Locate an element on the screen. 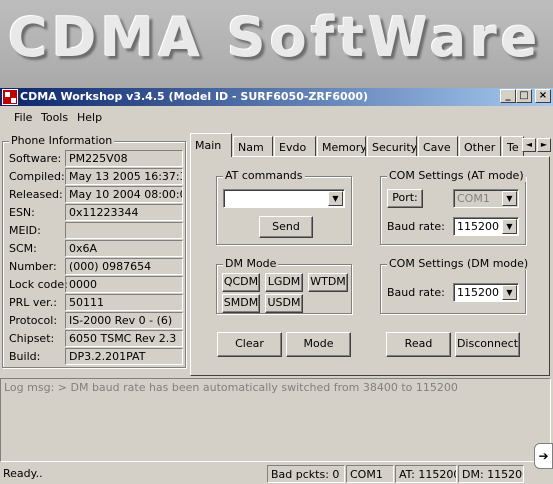 Image resolution: width=553 pixels, height=484 pixels. com-dm-title: COM Settings (DM mode) is located at coordinates (459, 263).